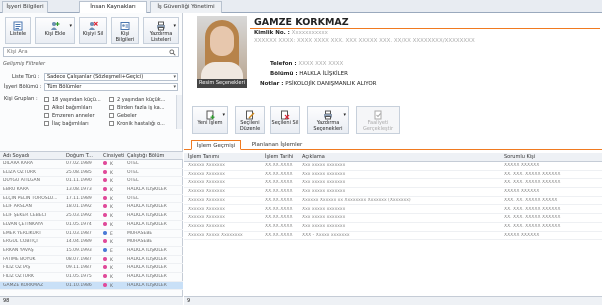 This screenshot has height=305, width=602. I want to click on cell-birthdate: 07.02.1989, so click(79, 163).